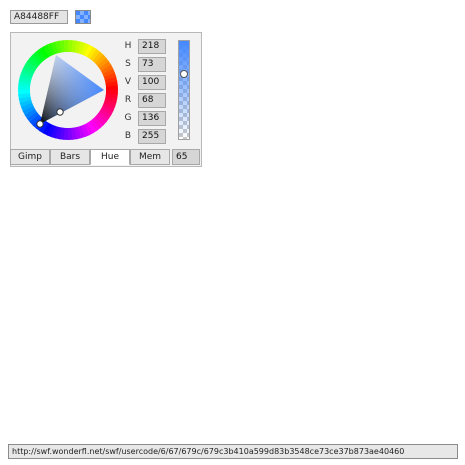 This screenshot has height=465, width=465. I want to click on channel-label-s: S, so click(128, 64).